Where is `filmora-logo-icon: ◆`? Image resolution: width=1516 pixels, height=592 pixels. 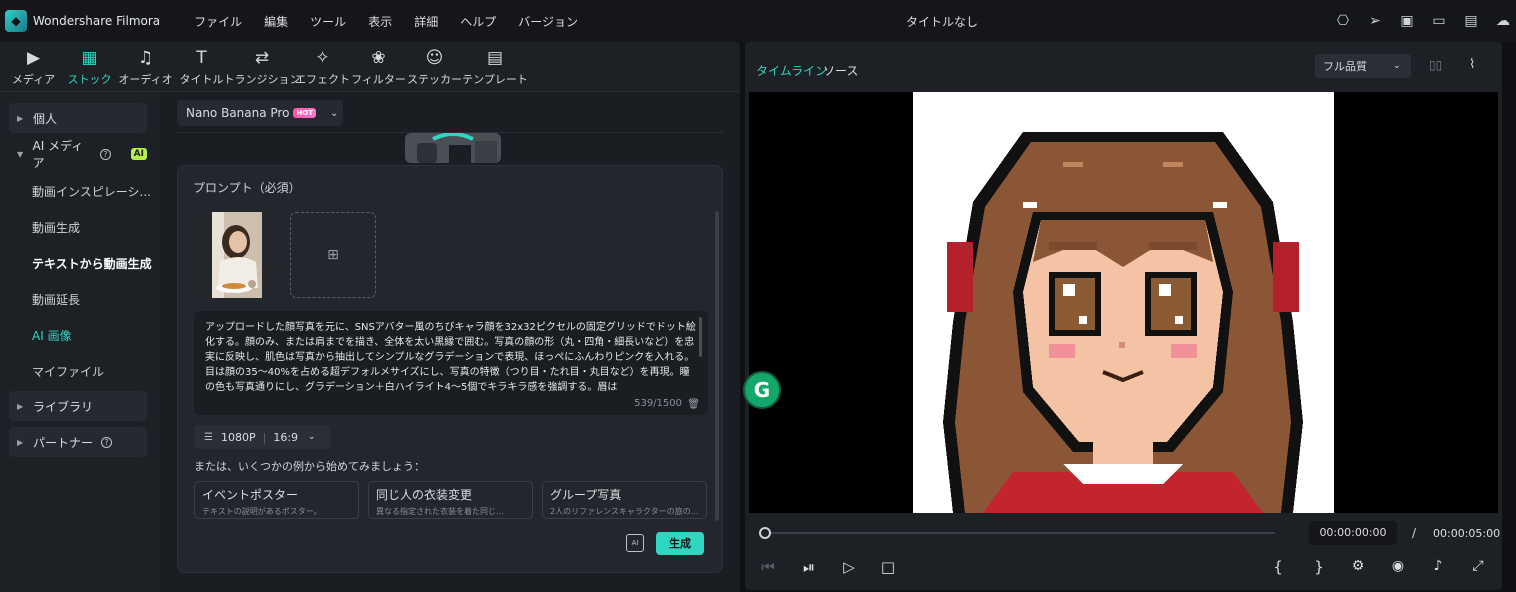
filmora-logo-icon: ◆ is located at coordinates (16, 21).